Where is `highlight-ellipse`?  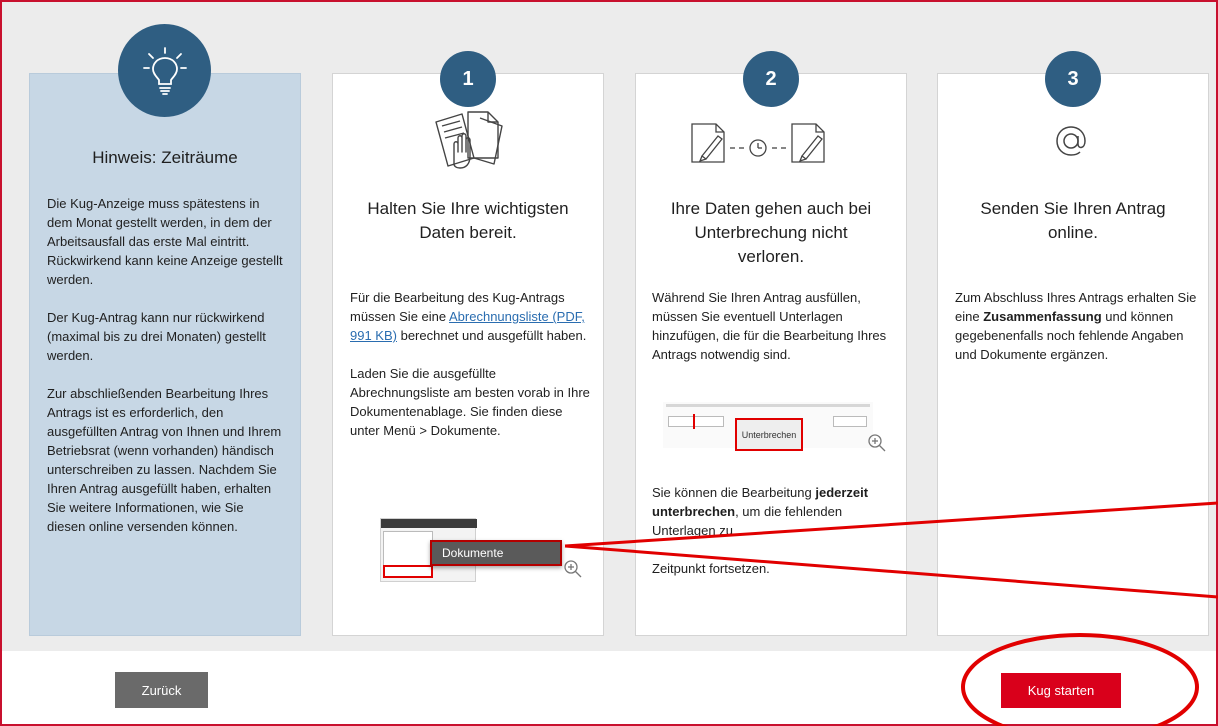
highlight-ellipse is located at coordinates (1080, 679).